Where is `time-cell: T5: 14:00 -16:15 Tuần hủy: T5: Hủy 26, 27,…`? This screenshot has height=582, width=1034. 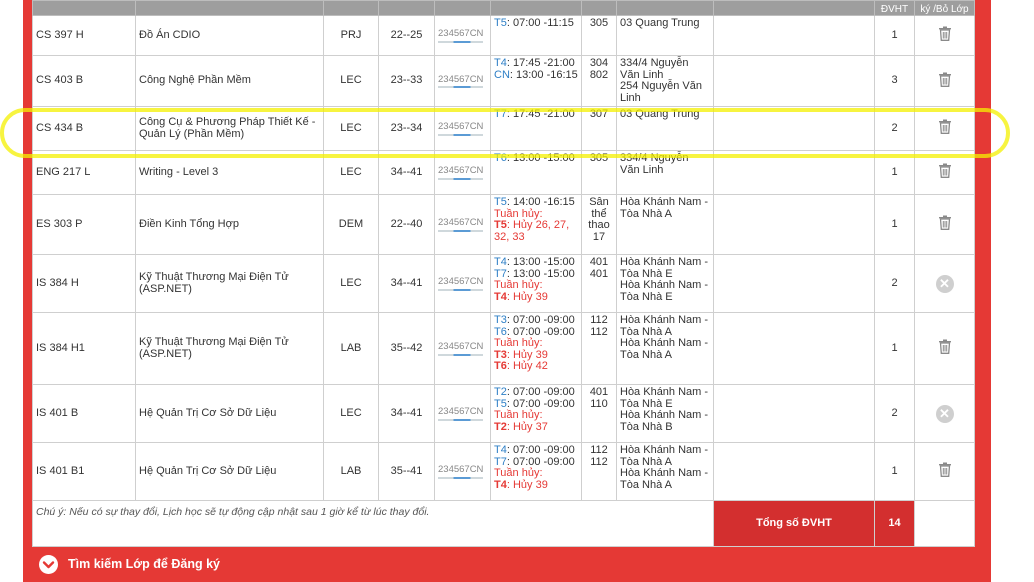 time-cell: T5: 14:00 -16:15 Tuần hủy: T5: Hủy 26, 27,… is located at coordinates (536, 224).